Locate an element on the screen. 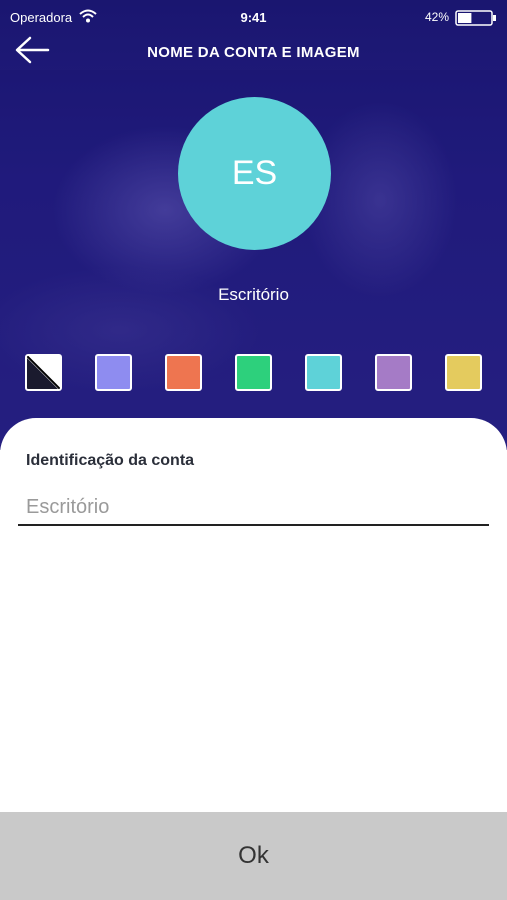 This screenshot has height=900, width=507. ok-button: Ok is located at coordinates (253, 856).